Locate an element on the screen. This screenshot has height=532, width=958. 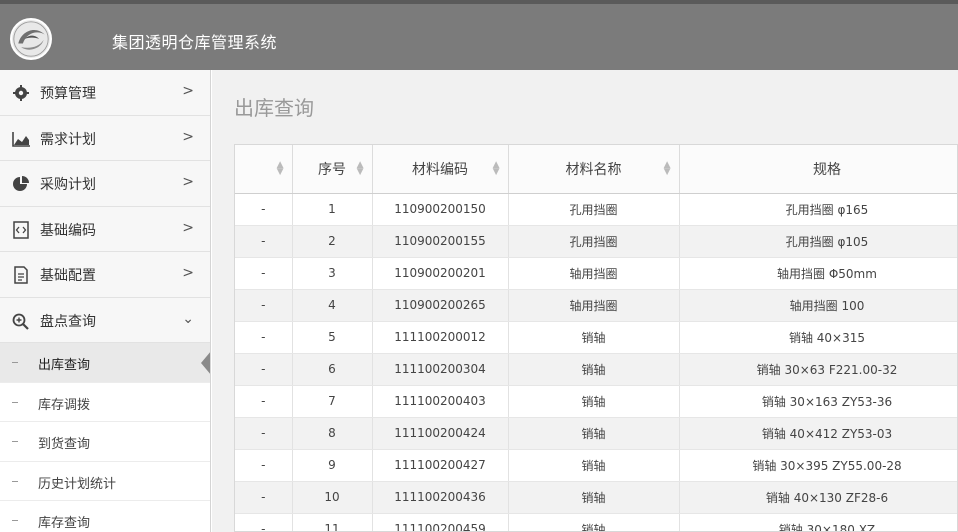
submenu-item: 历史计划统计 is located at coordinates (105, 481).